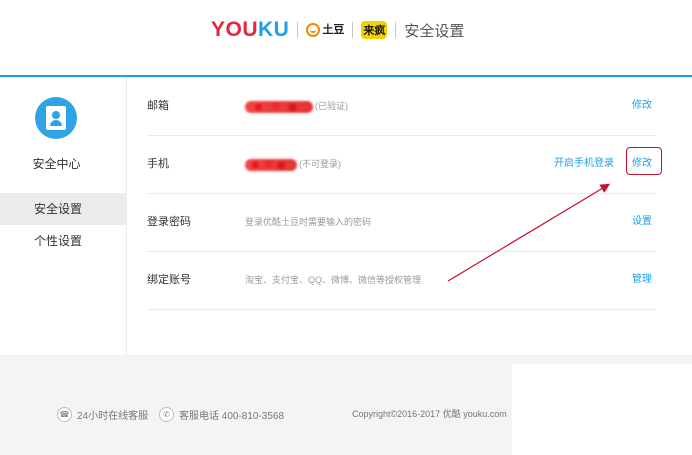 This screenshot has height=455, width=692. What do you see at coordinates (113, 416) in the screenshot?
I see `online-service-label: 24小时在线客服` at bounding box center [113, 416].